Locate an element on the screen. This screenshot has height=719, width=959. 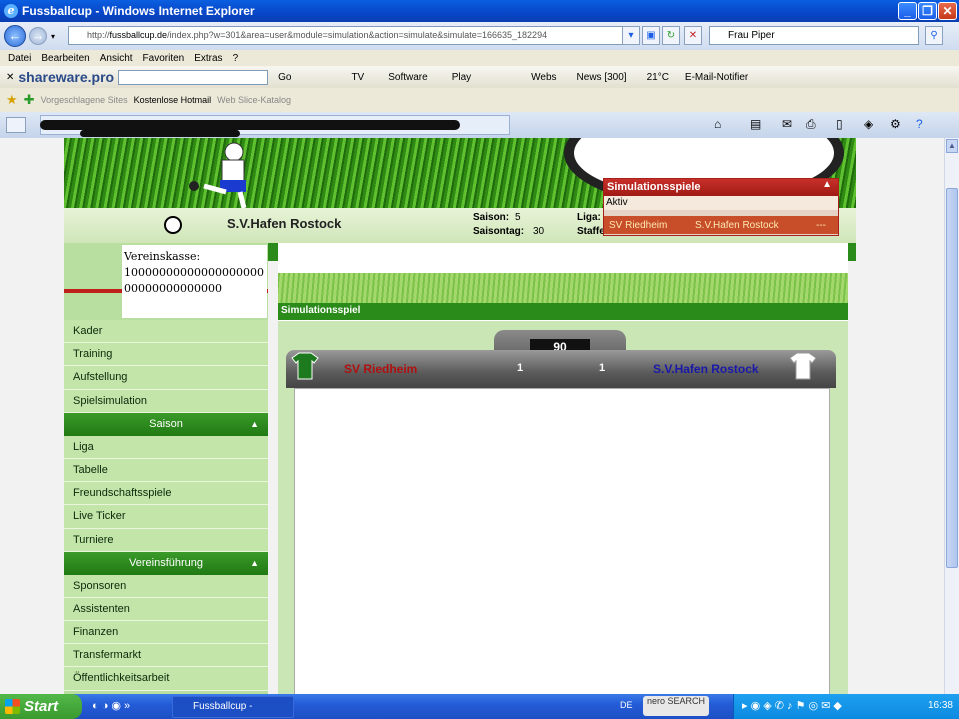
home-icon: ⌂ is located at coordinates (717, 124).